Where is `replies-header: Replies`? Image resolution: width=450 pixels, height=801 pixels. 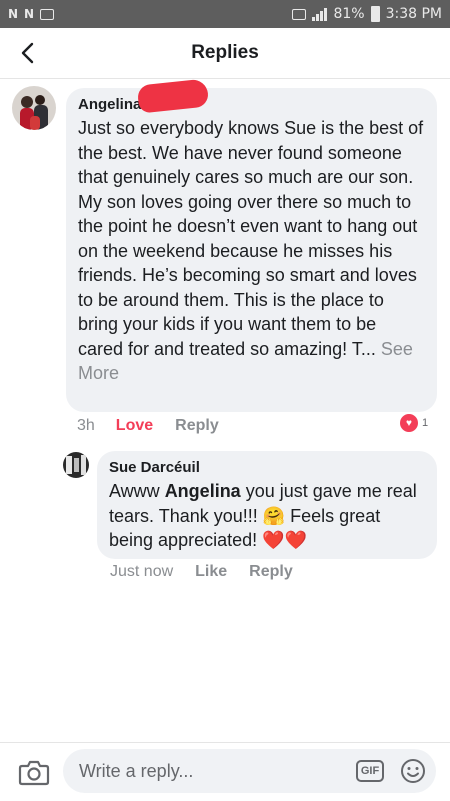
replies-header: Replies is located at coordinates (225, 53).